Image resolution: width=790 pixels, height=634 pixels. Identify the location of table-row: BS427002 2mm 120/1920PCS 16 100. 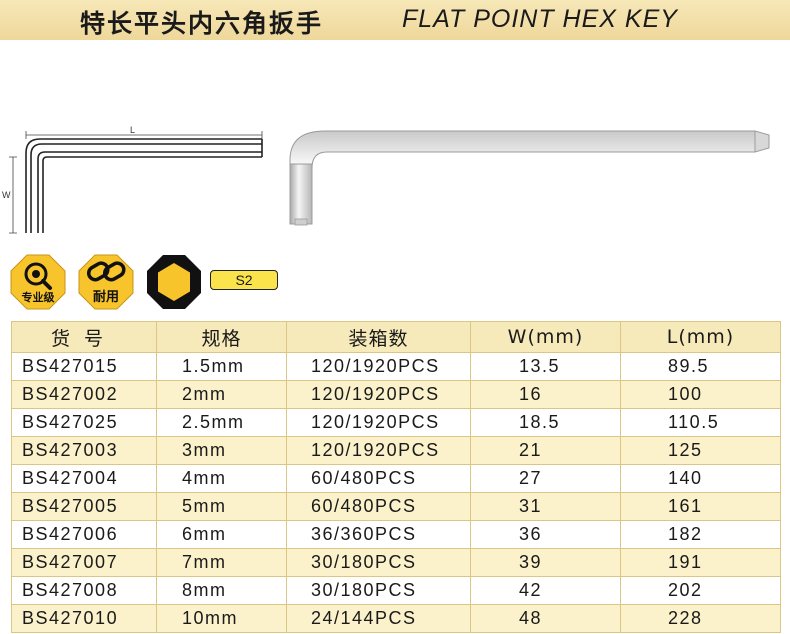
(396, 394).